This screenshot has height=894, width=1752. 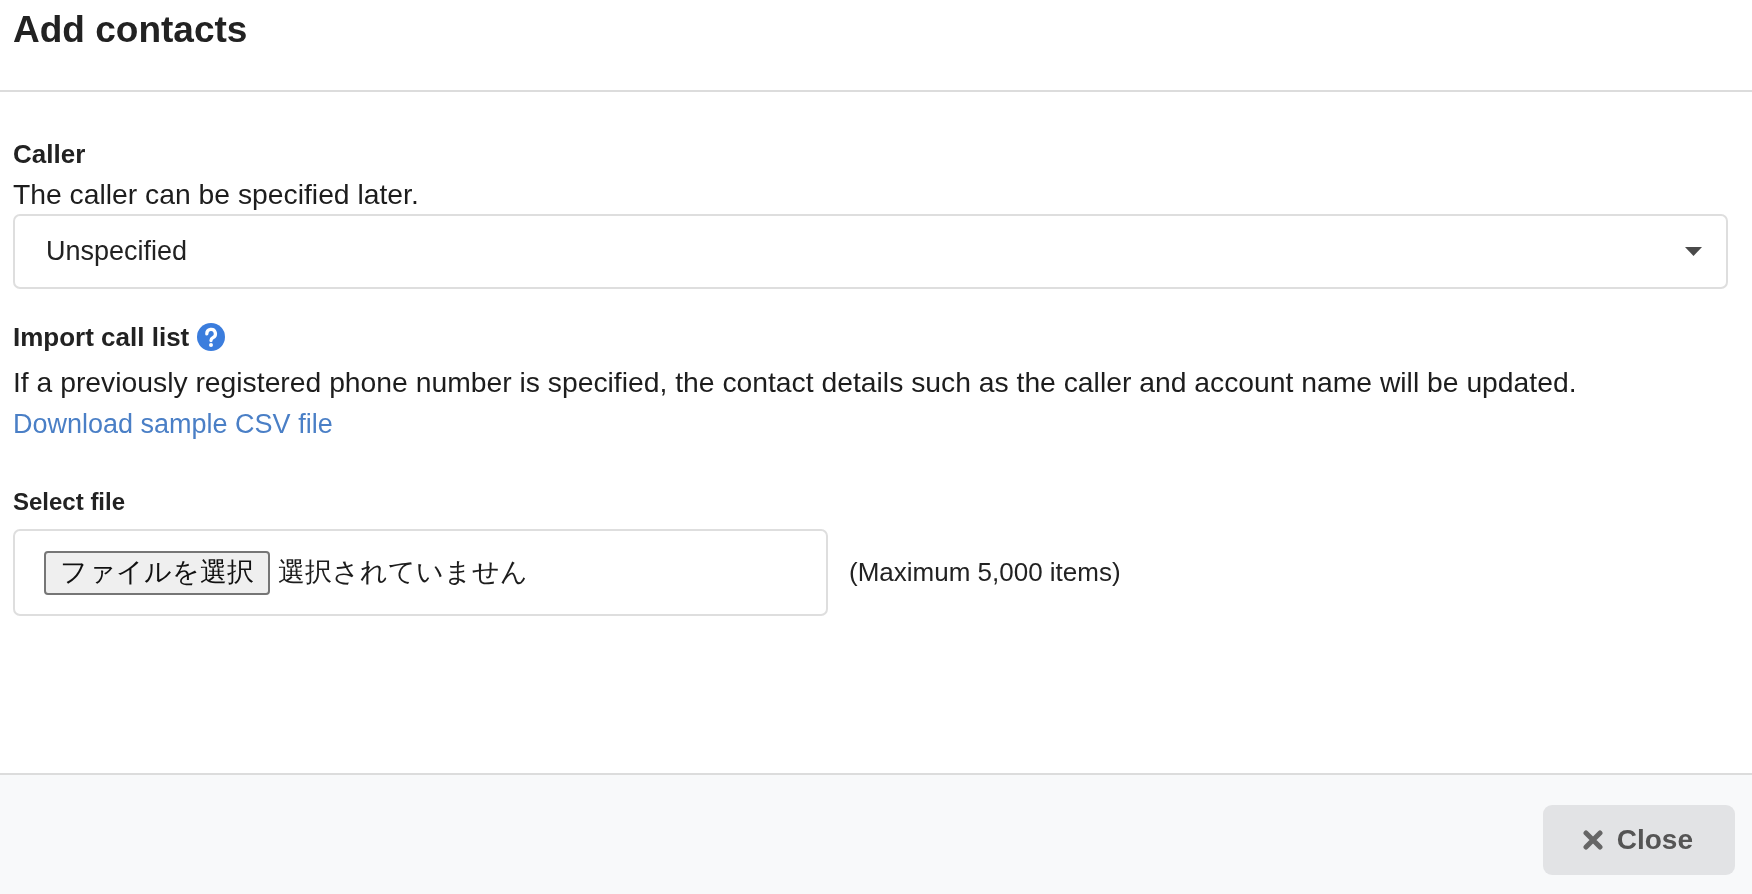 What do you see at coordinates (795, 382) in the screenshot?
I see `field-description: If a previously registered phone number is specified, the contact details such as the caller and account name will be updated.` at bounding box center [795, 382].